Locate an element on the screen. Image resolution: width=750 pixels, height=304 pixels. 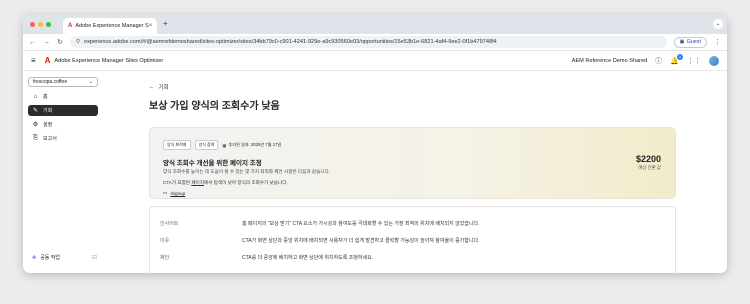
tab-close-icon: × is located at coordinates (151, 26).